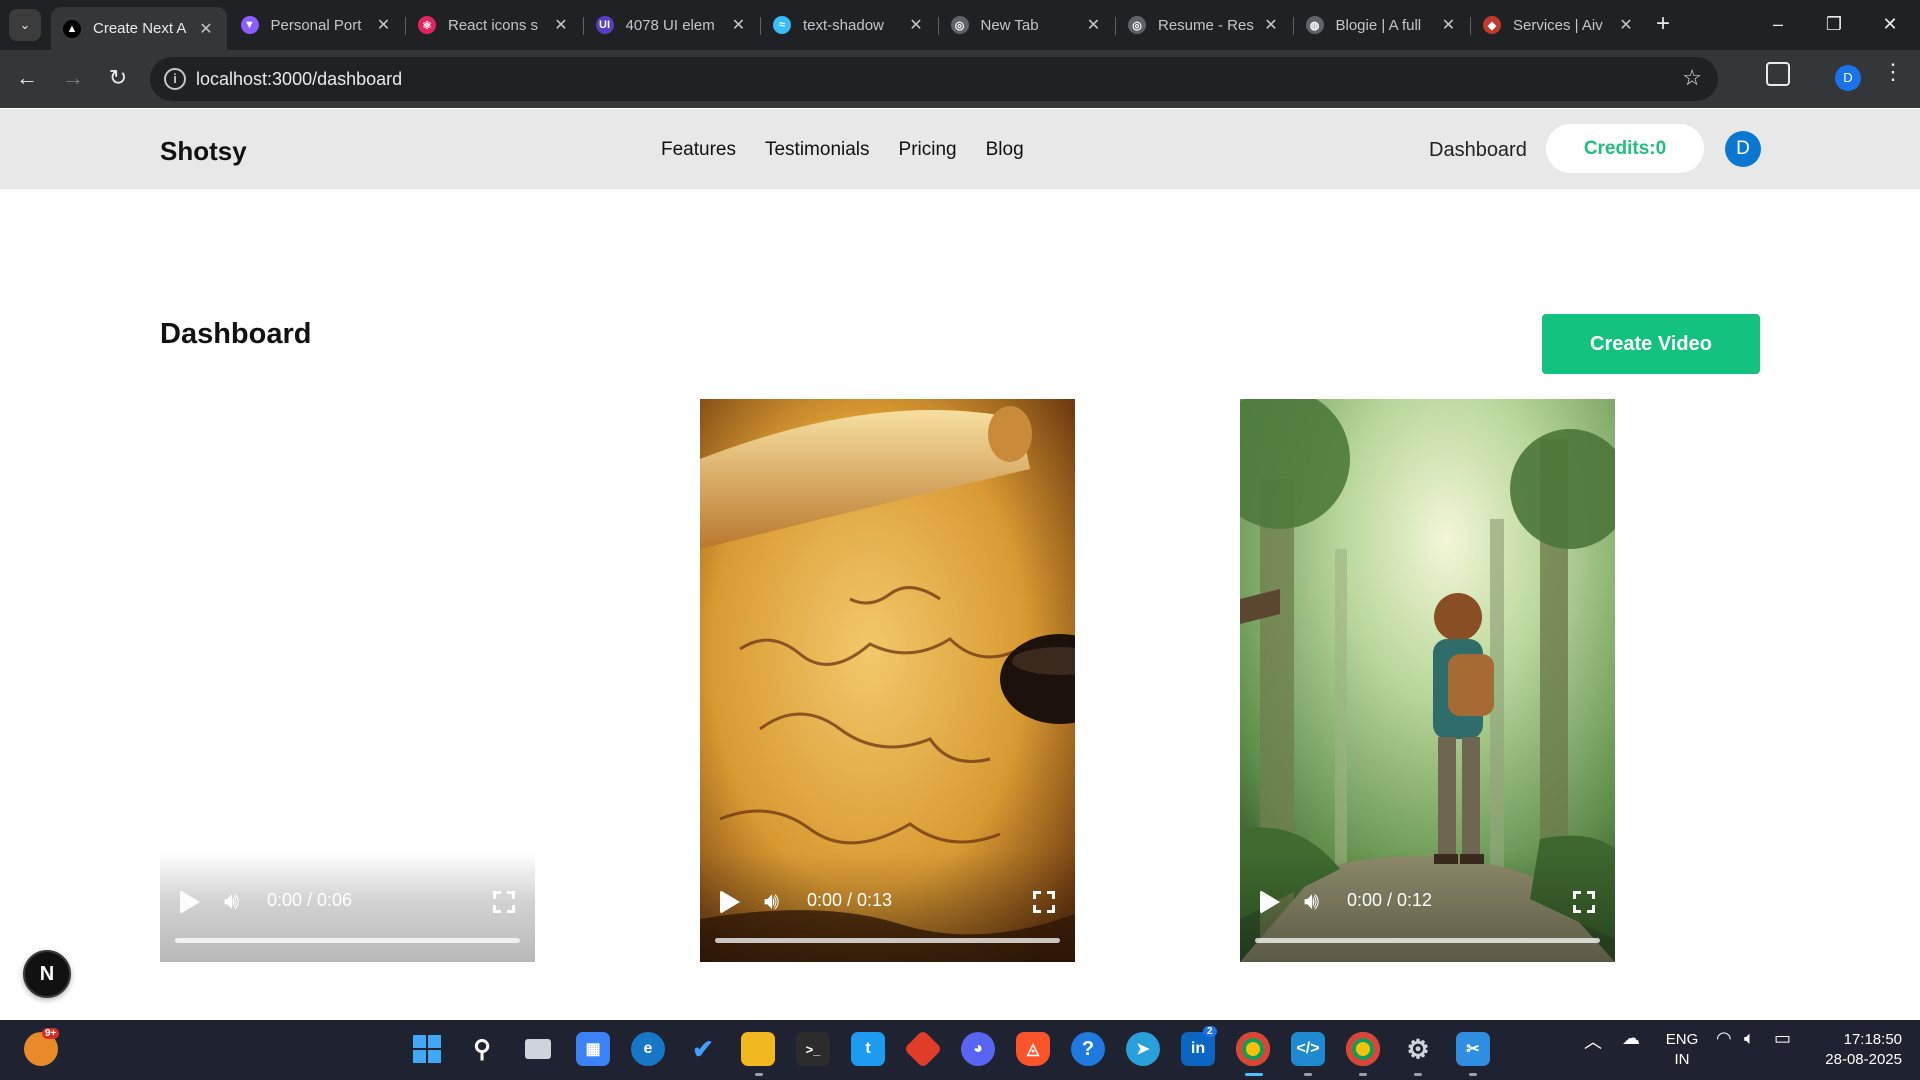 The height and width of the screenshot is (1080, 1920). Describe the element at coordinates (1418, 1049) in the screenshot. I see `settings-gear-icon: ⚙` at that location.